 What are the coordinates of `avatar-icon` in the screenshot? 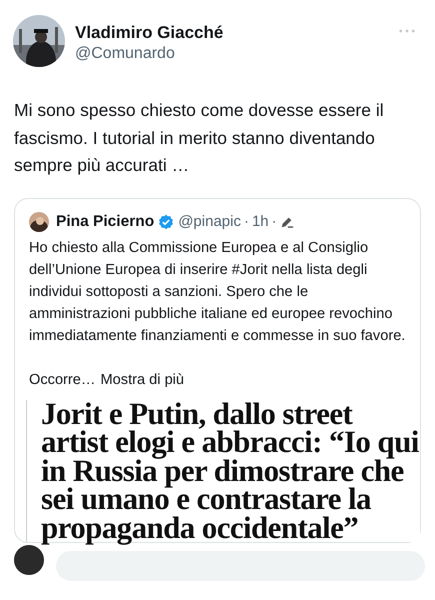 It's located at (29, 560).